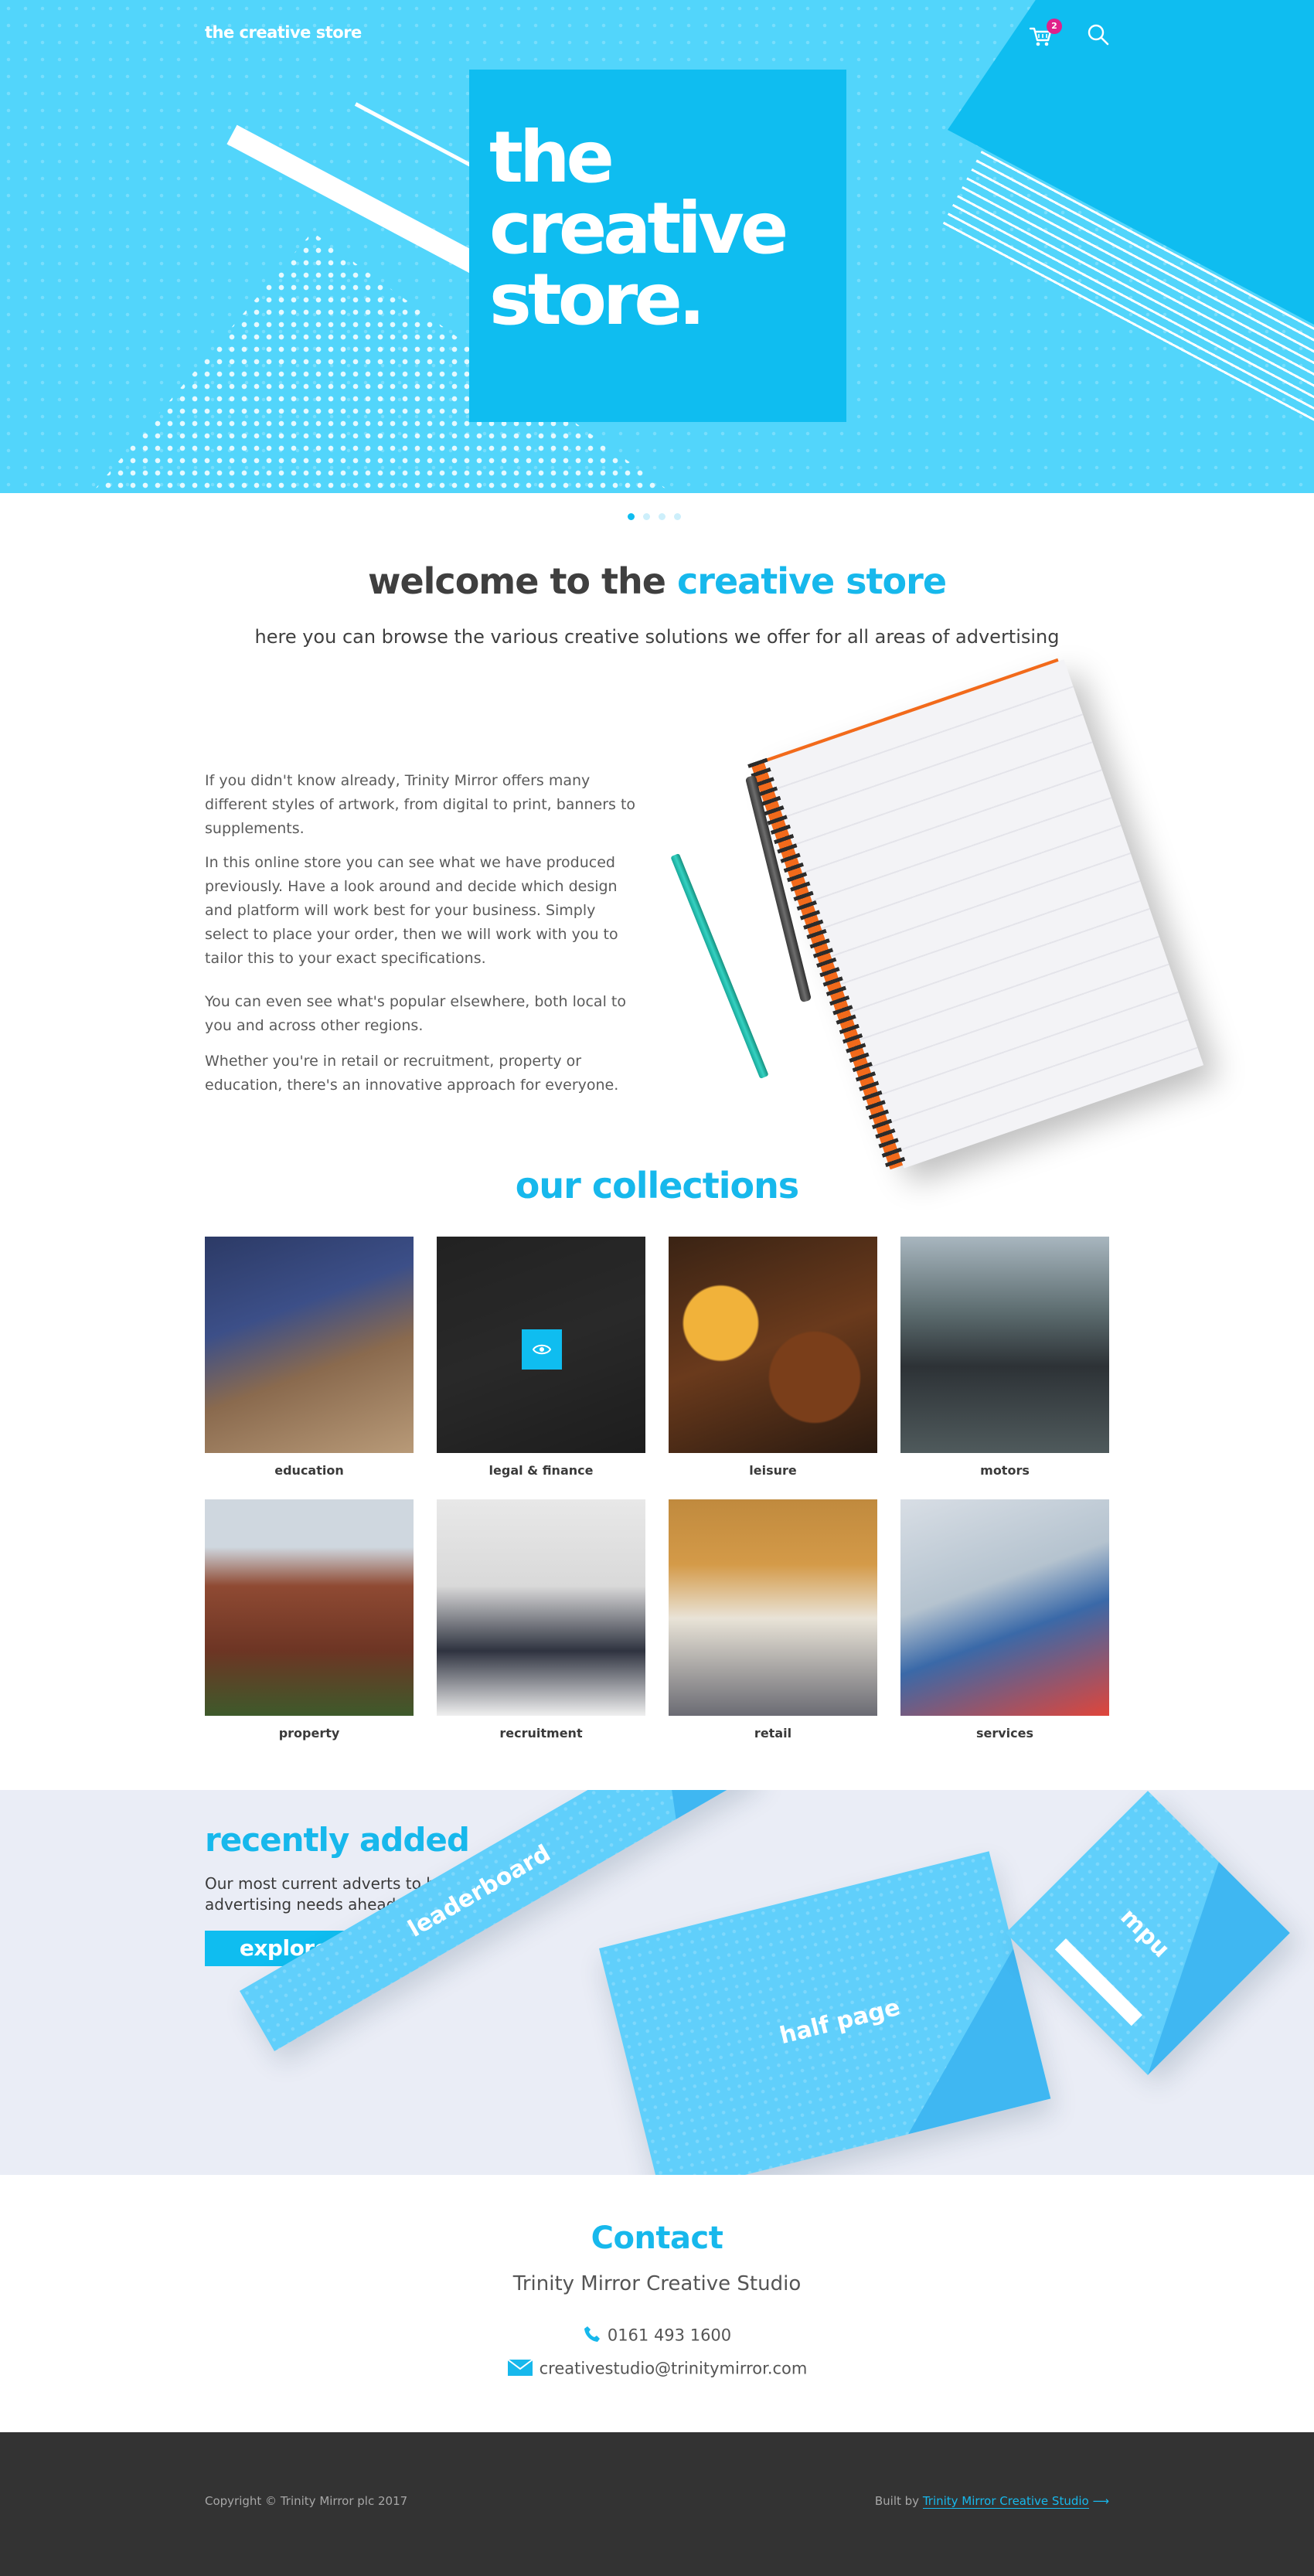 This screenshot has height=2576, width=1314. I want to click on card-label: mpu, so click(1145, 1933).